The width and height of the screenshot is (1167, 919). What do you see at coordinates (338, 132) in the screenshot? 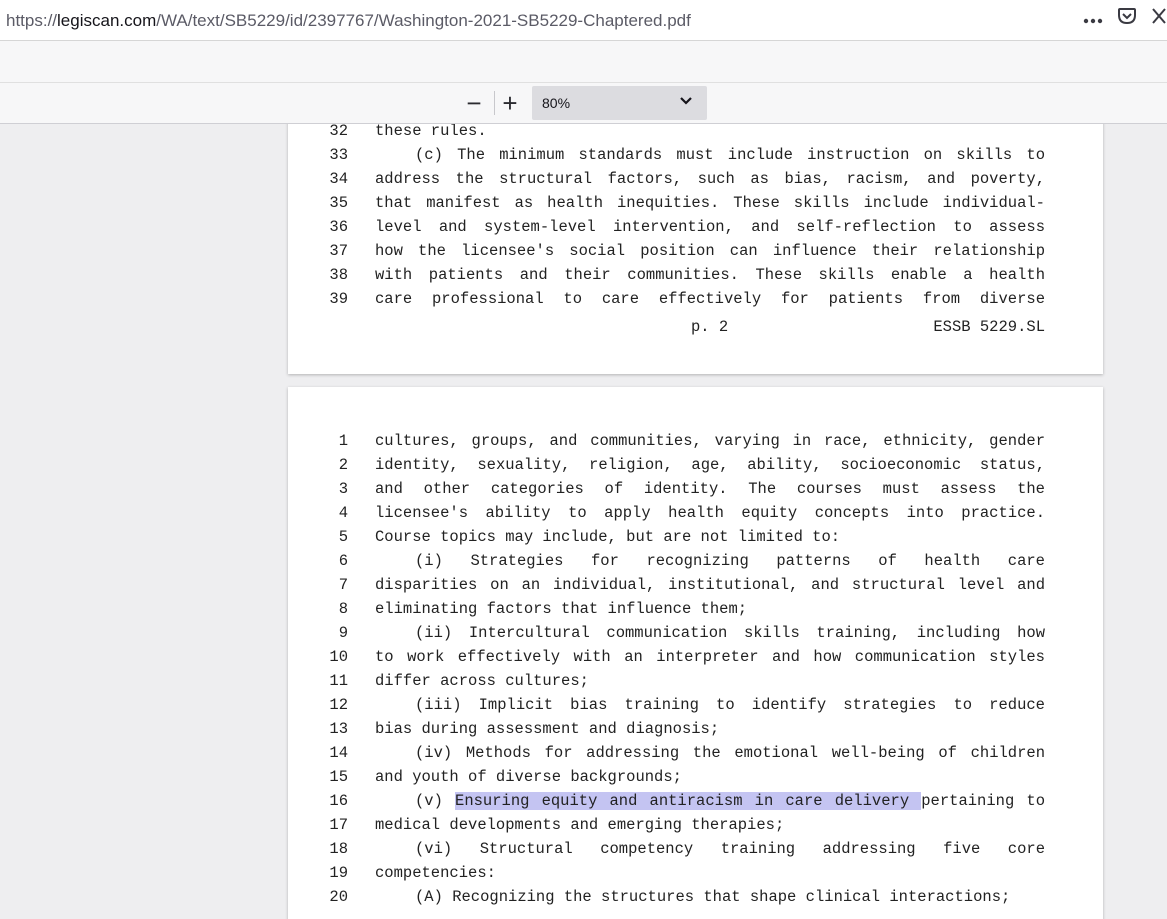
I see `line-number: 32` at bounding box center [338, 132].